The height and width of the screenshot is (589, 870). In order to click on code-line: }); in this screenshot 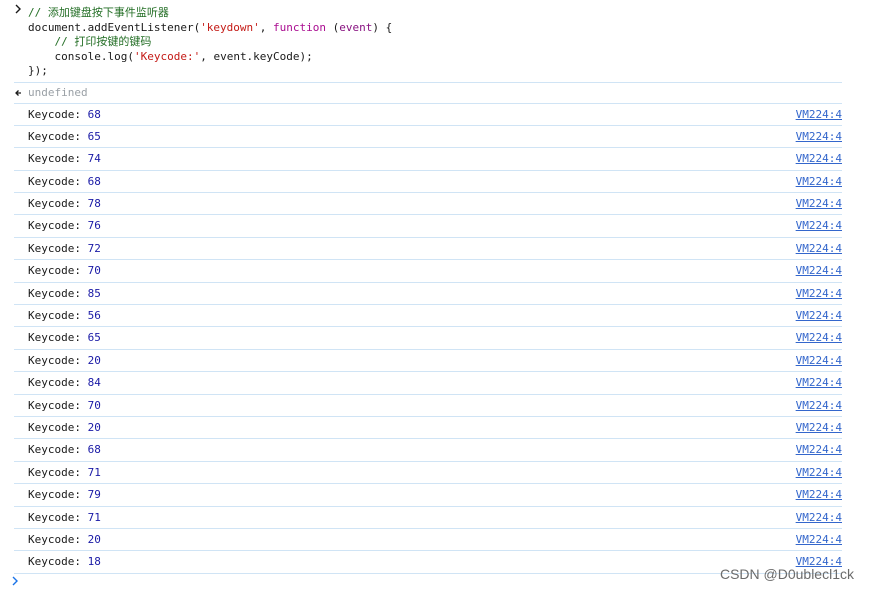, I will do `click(435, 71)`.